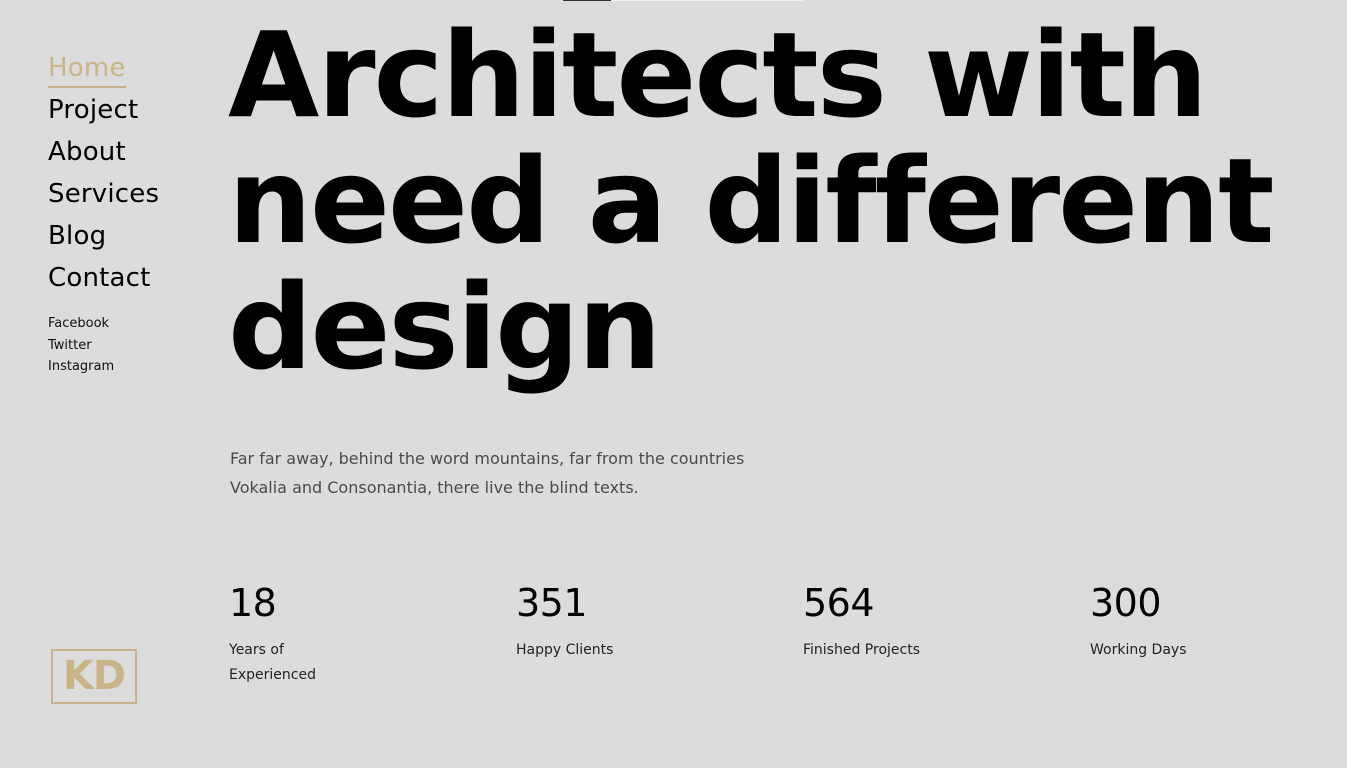  I want to click on nav-item-contact: Contact, so click(123, 281).